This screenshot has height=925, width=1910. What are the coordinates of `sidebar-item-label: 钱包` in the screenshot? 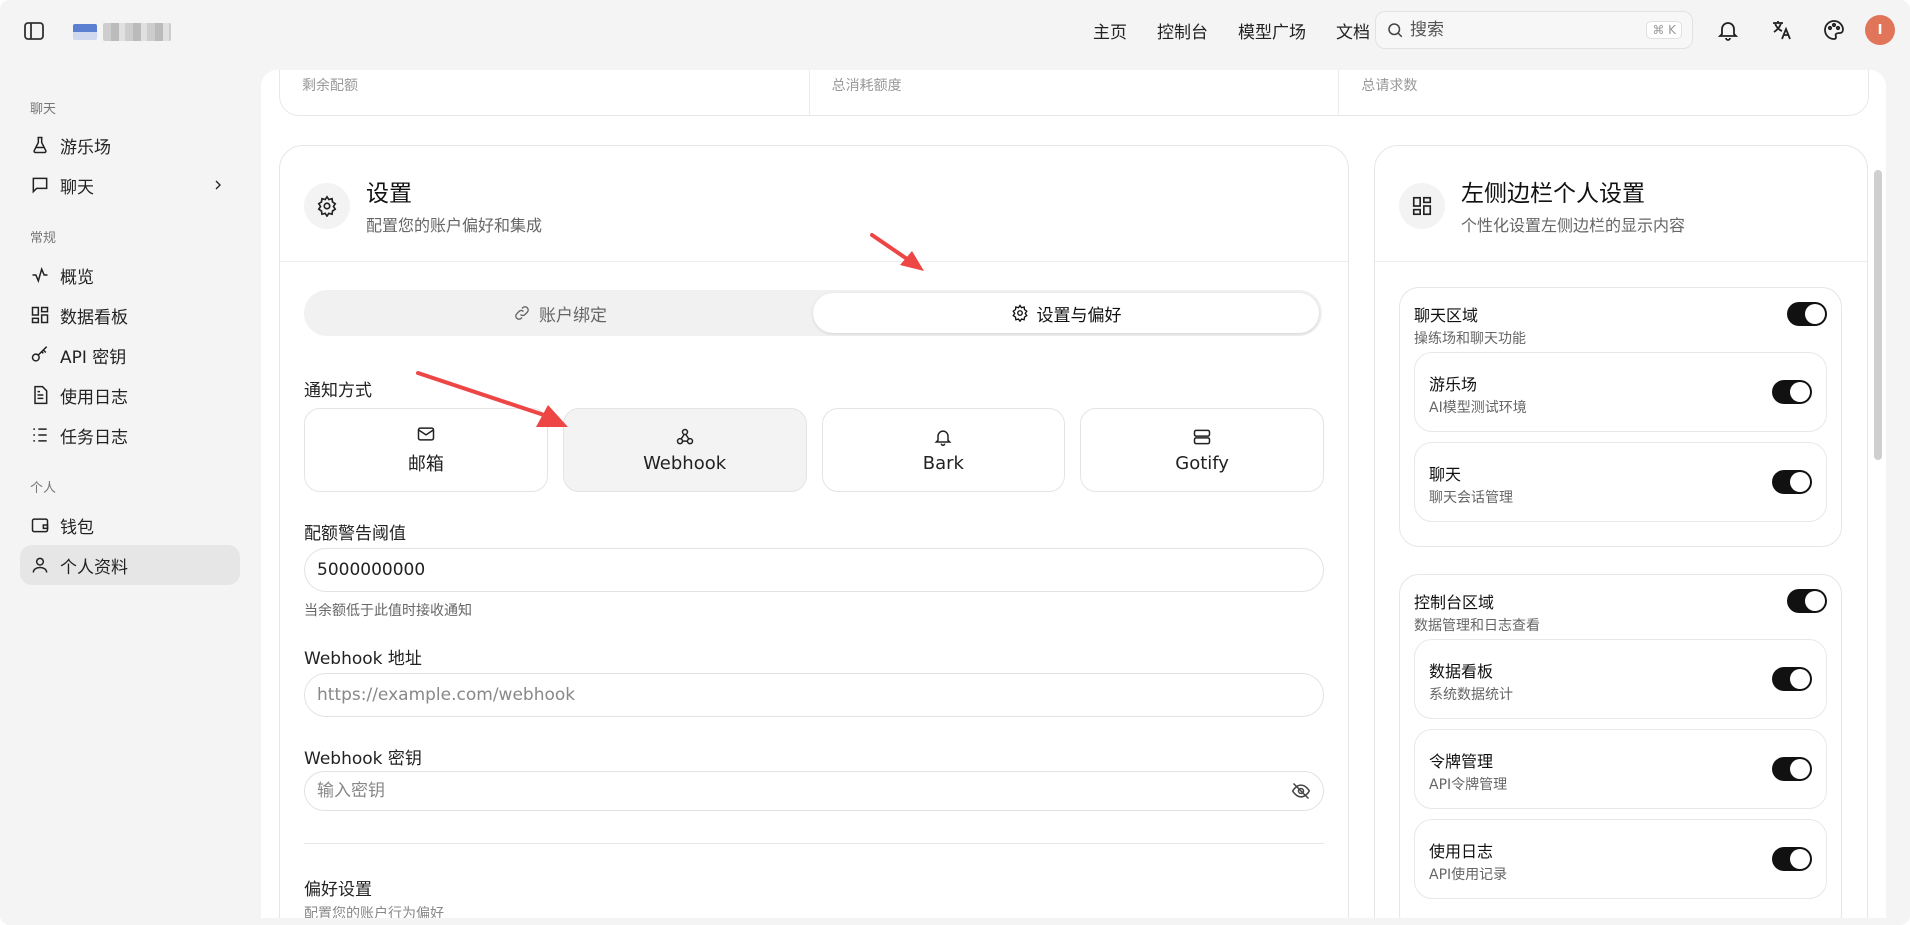 It's located at (77, 527).